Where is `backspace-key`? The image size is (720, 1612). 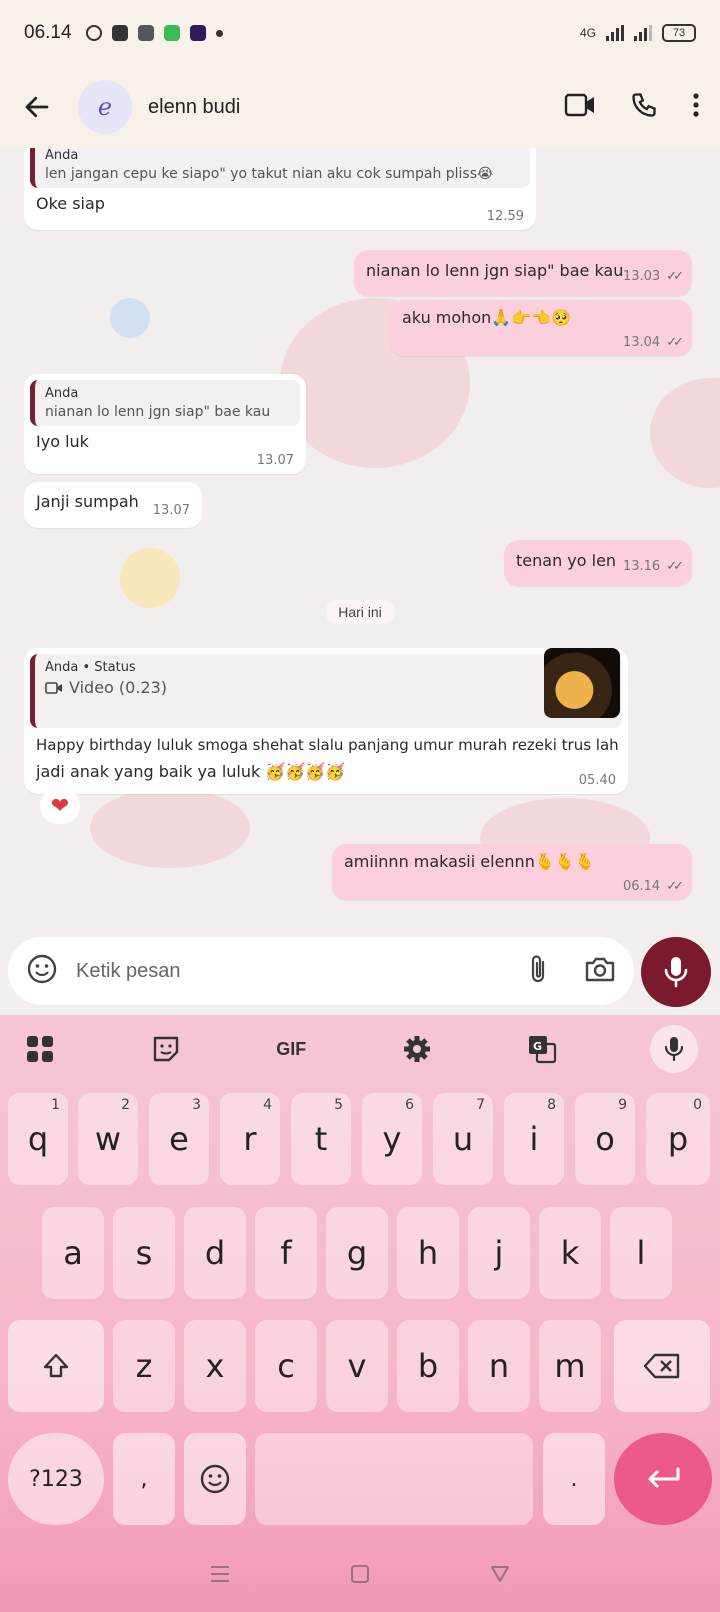 backspace-key is located at coordinates (662, 1366).